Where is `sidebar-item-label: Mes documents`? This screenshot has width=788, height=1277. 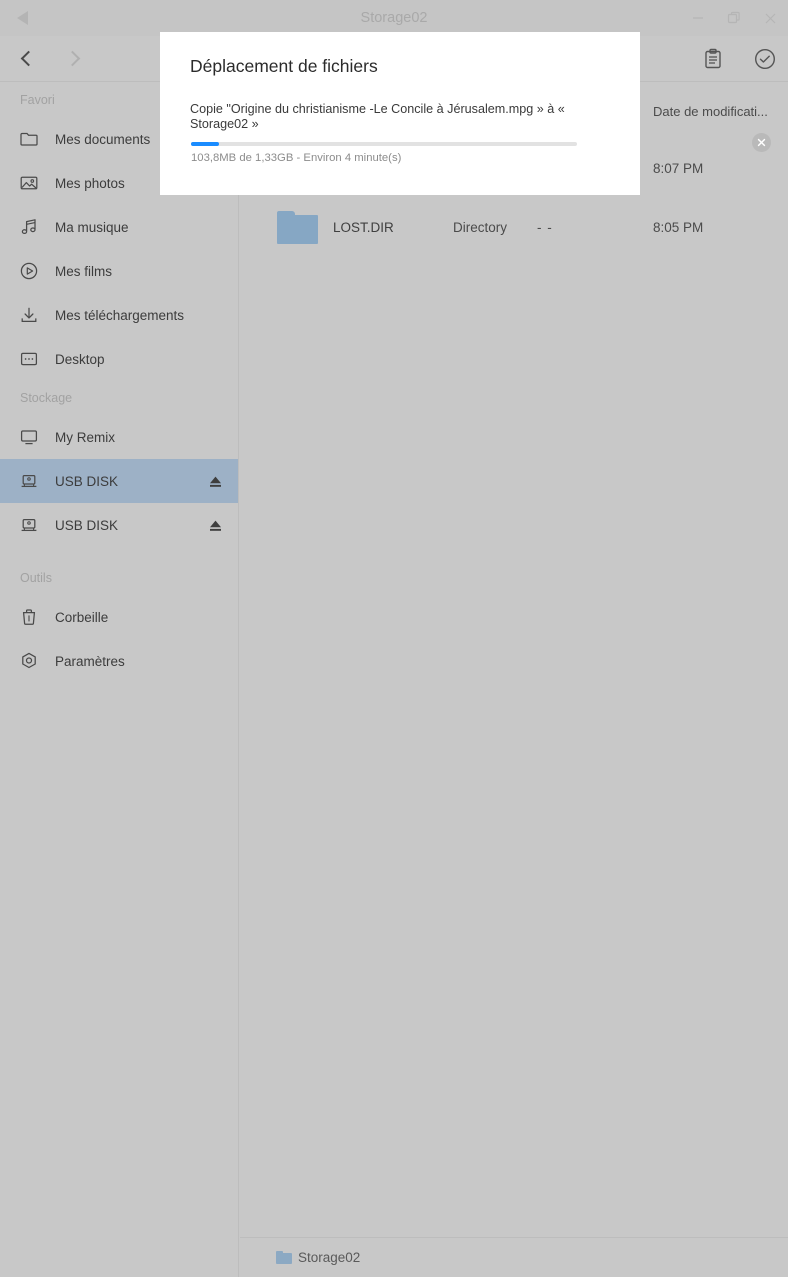
sidebar-item-label: Mes documents is located at coordinates (103, 139).